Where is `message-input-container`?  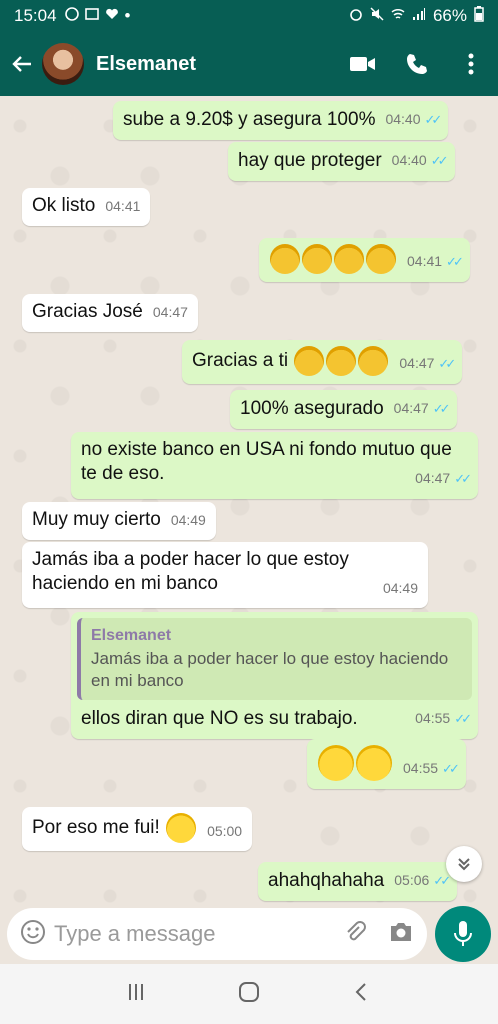
message-input-container is located at coordinates (217, 934).